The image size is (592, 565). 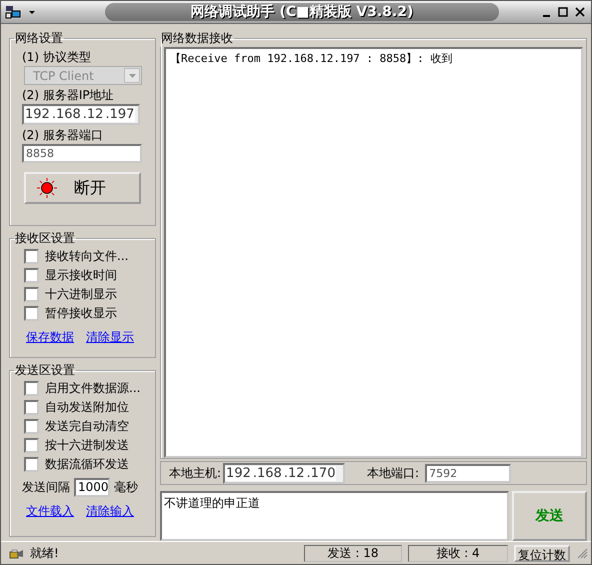 What do you see at coordinates (302, 12) in the screenshot?
I see `window-title: 网络调试助手 (C■精装版 V3.8.2)` at bounding box center [302, 12].